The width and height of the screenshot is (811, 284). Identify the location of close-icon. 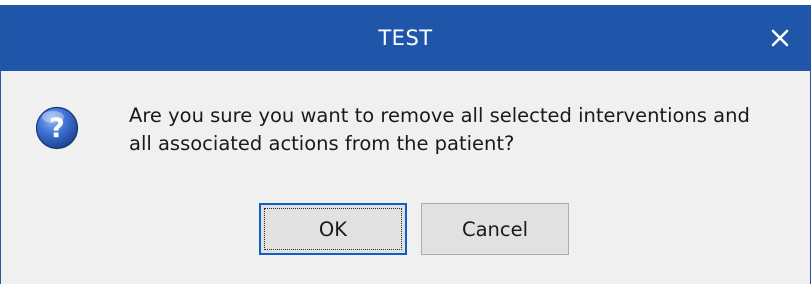
(780, 38).